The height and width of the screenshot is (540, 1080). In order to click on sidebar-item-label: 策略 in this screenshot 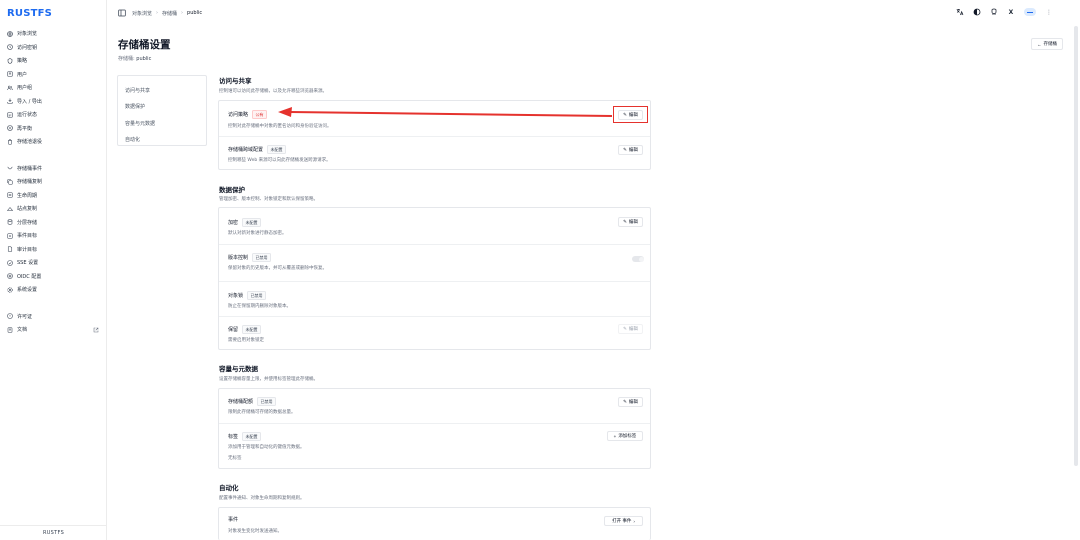, I will do `click(22, 61)`.